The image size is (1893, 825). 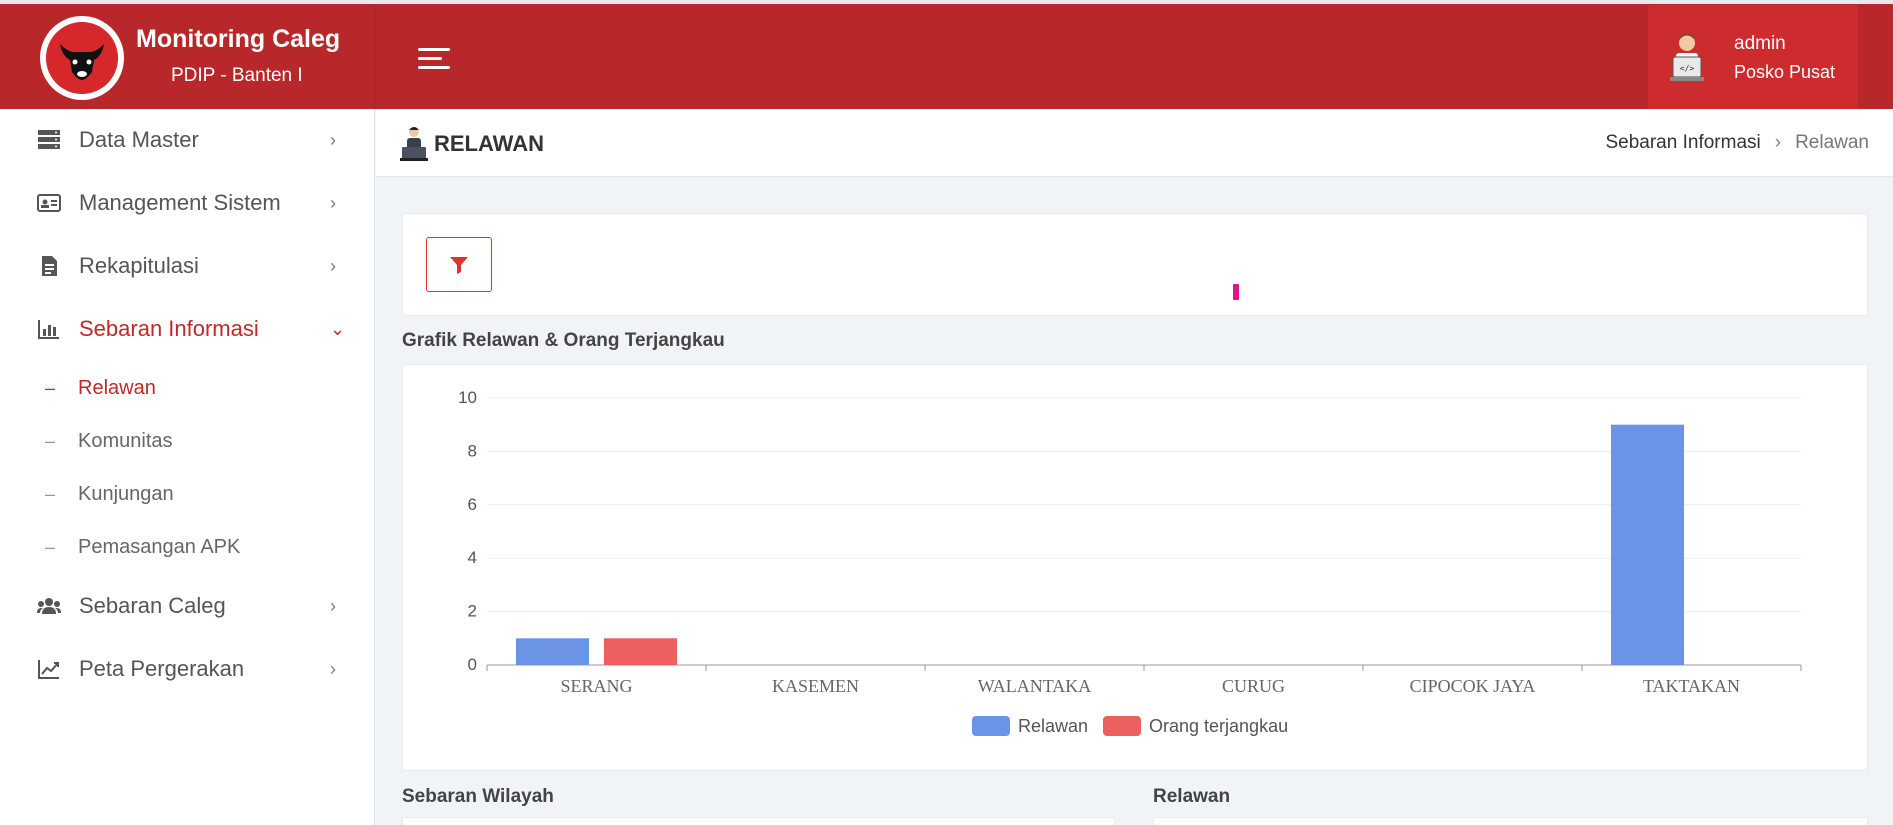 I want to click on x-tick-label: KASEMEN, so click(x=815, y=686).